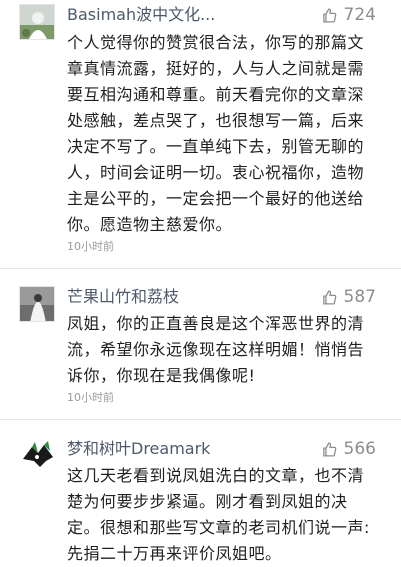 Image resolution: width=401 pixels, height=567 pixels. I want to click on like-count: 587, so click(359, 297).